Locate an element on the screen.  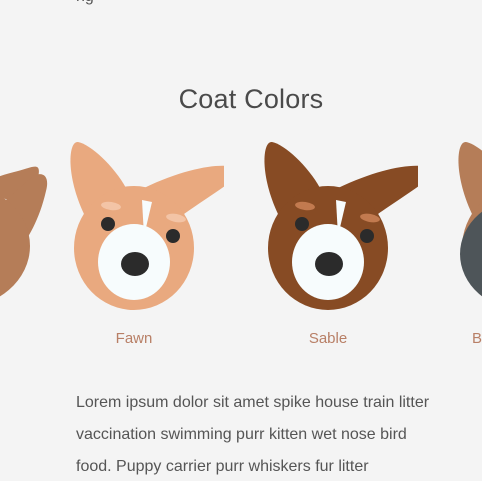
corgi-sable-icon is located at coordinates (341, 225).